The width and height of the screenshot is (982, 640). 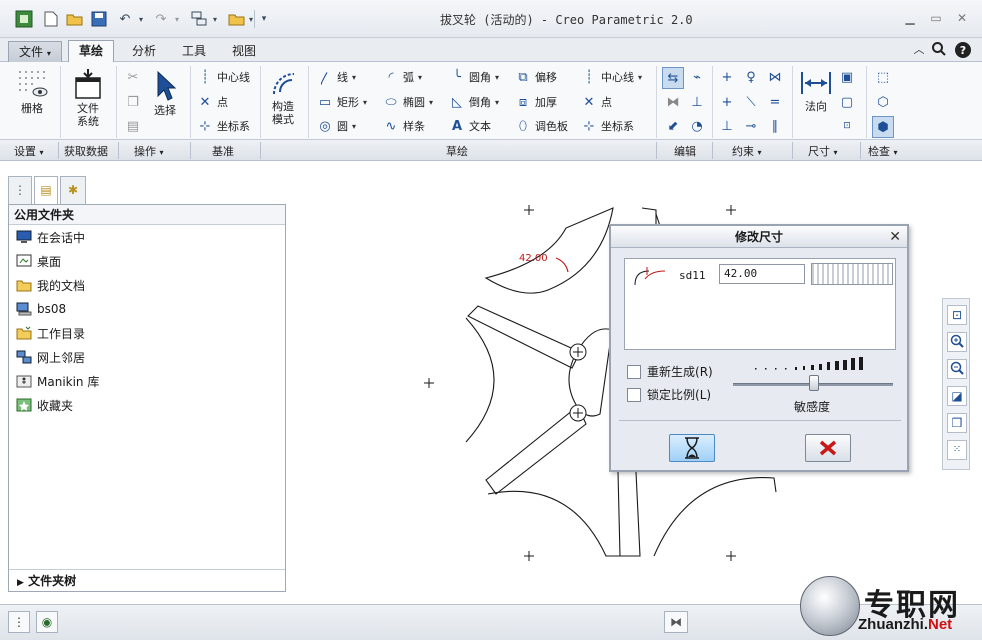 What do you see at coordinates (814, 383) in the screenshot?
I see `sensitivity-slider` at bounding box center [814, 383].